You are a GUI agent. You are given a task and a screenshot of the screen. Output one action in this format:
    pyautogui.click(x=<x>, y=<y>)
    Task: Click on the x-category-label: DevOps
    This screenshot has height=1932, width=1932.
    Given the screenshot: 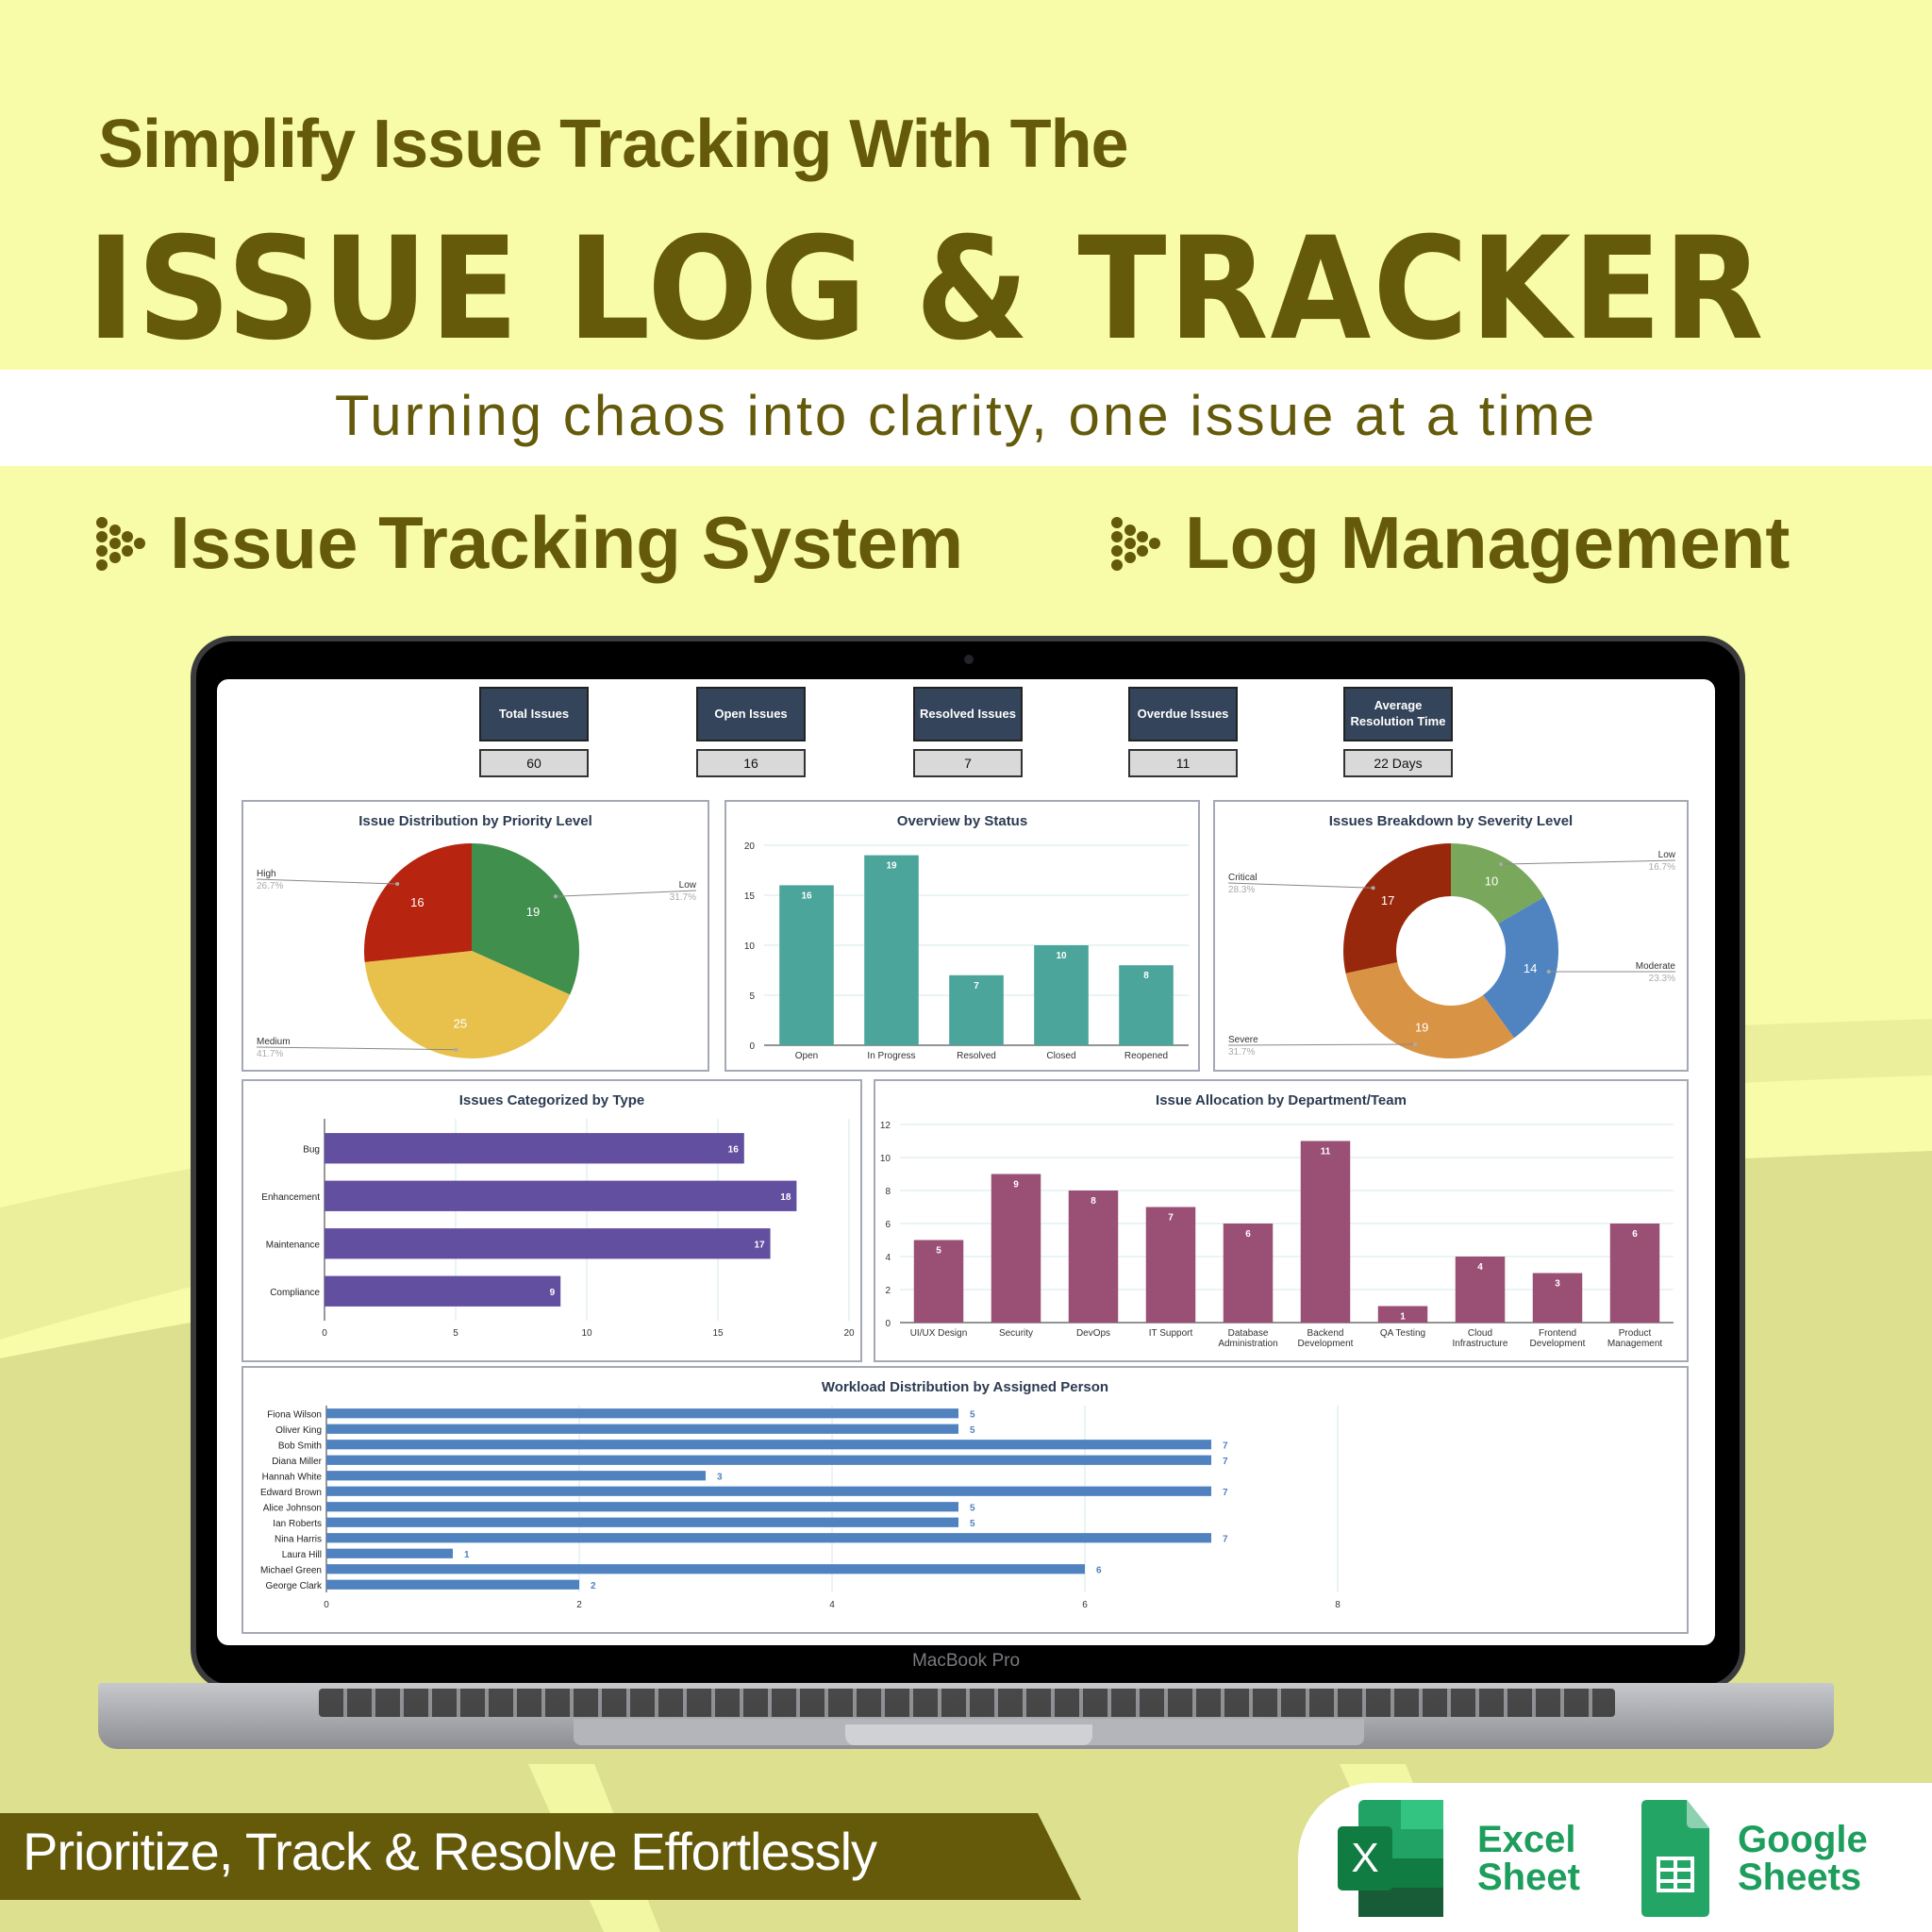 What is the action you would take?
    pyautogui.click(x=1093, y=1334)
    